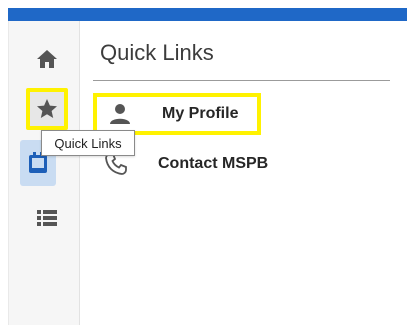 Image resolution: width=407 pixels, height=325 pixels. I want to click on star-icon, so click(47, 108).